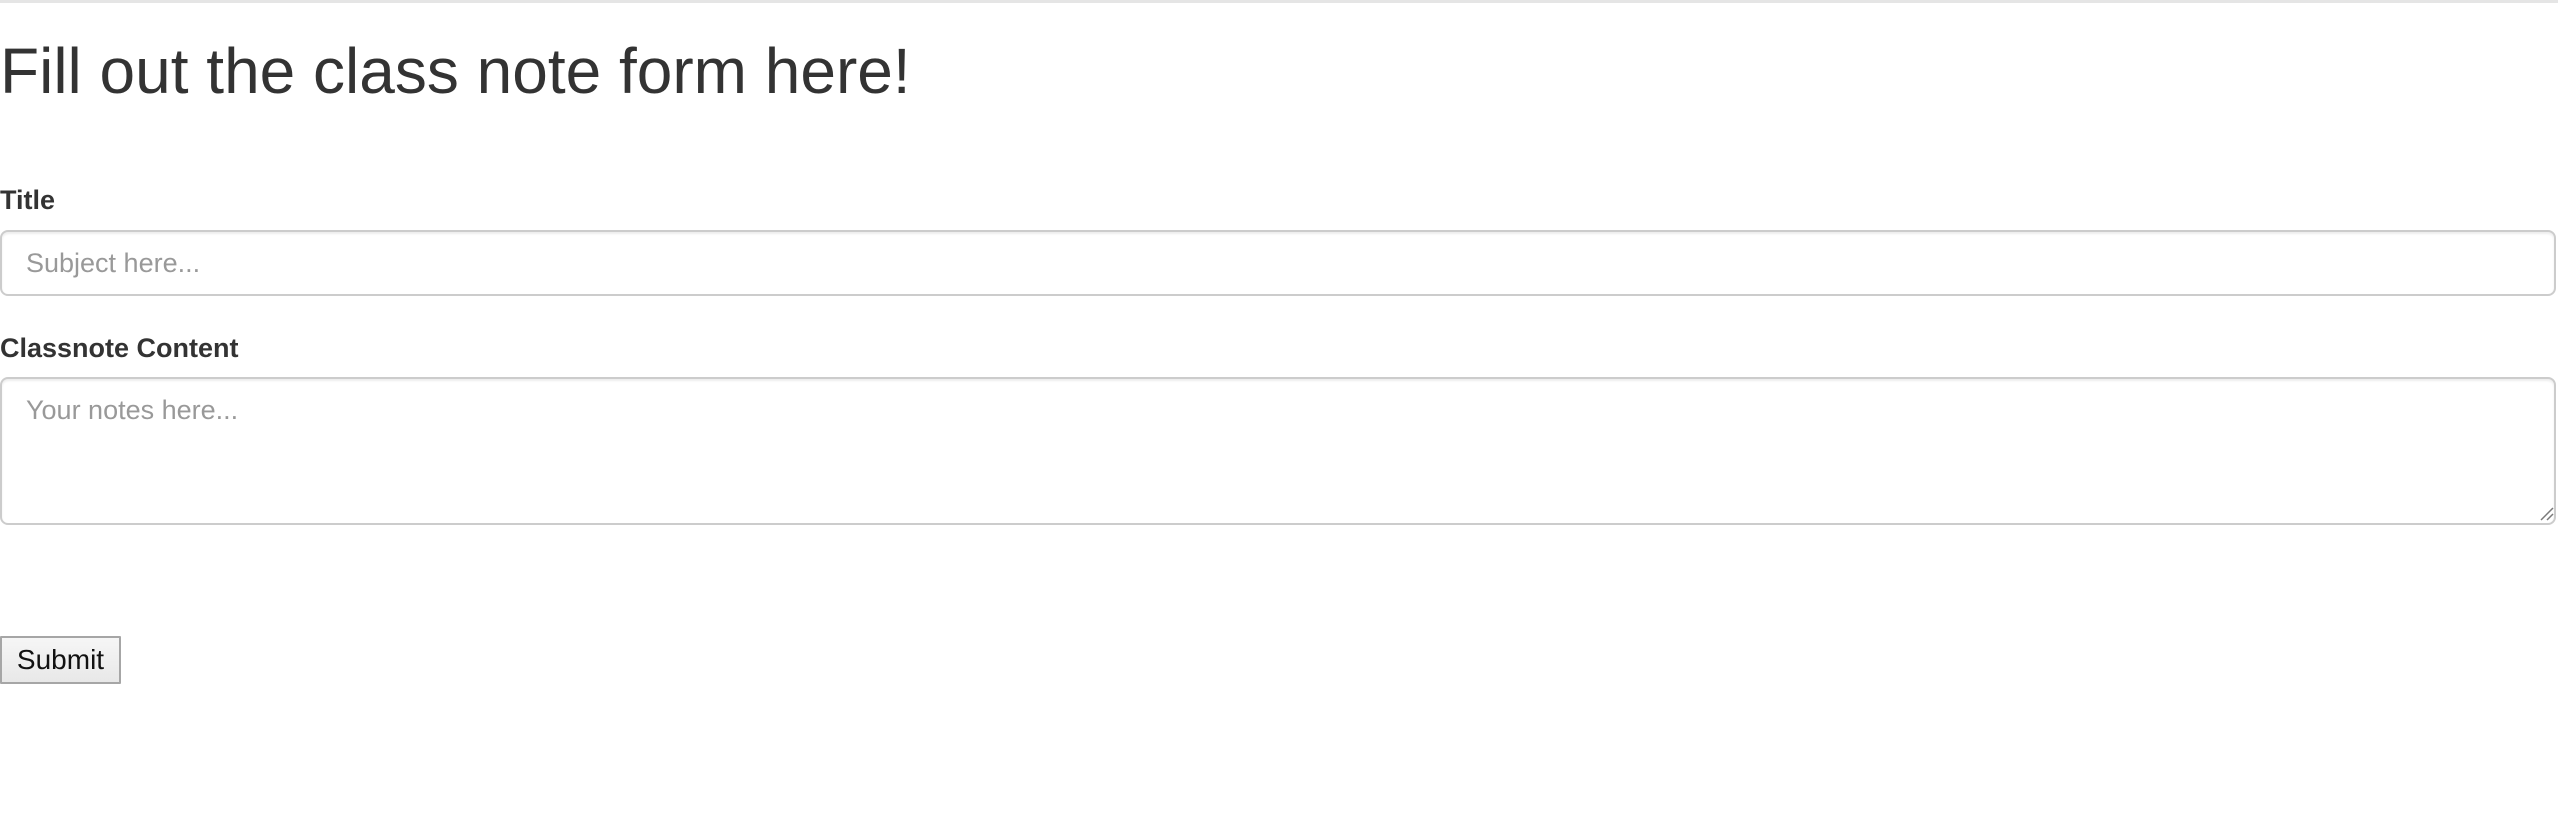  Describe the element at coordinates (1278, 263) in the screenshot. I see `title-input` at that location.